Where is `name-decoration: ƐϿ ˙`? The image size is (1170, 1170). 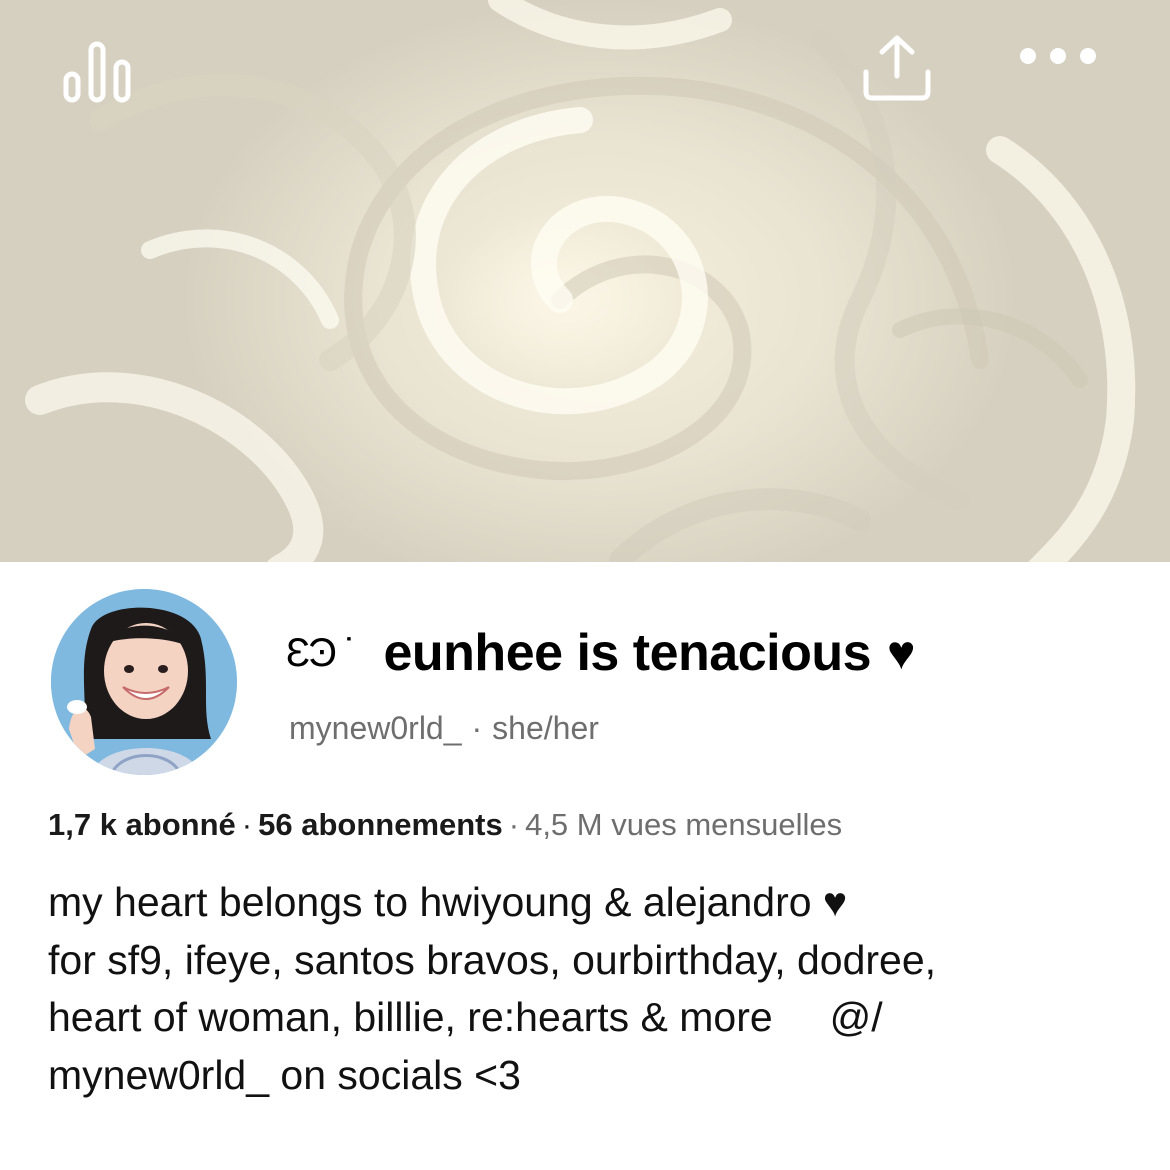 name-decoration: ƐϿ ˙ is located at coordinates (321, 652).